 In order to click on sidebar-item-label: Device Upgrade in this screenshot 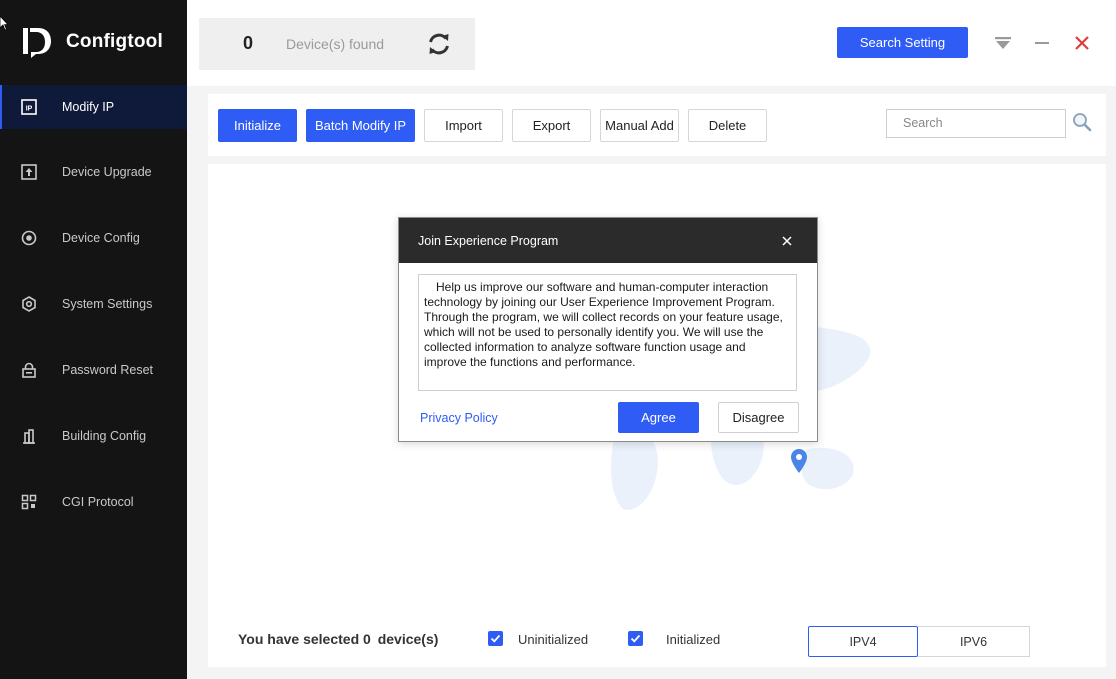, I will do `click(107, 172)`.